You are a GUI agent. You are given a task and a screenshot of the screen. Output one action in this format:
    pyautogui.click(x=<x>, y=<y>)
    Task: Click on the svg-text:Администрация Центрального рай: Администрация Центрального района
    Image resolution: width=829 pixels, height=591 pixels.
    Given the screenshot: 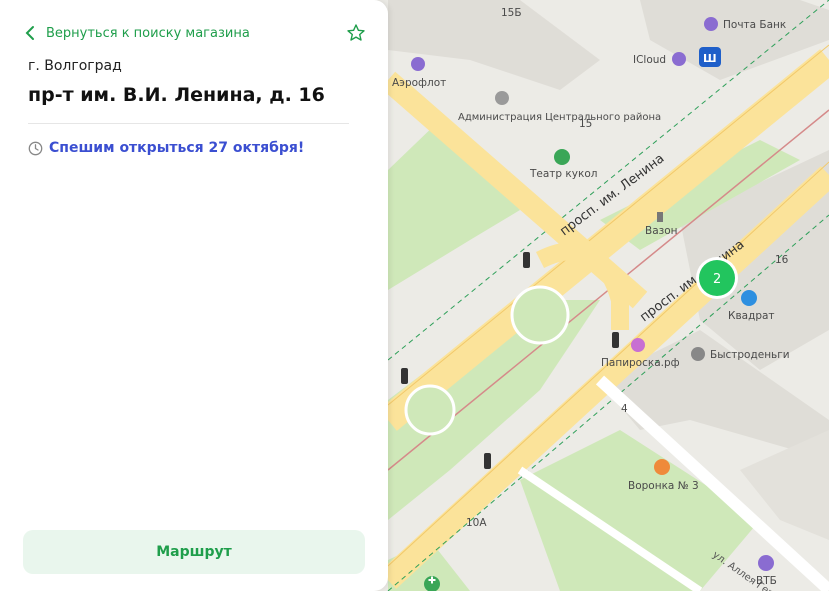 What is the action you would take?
    pyautogui.click(x=559, y=117)
    